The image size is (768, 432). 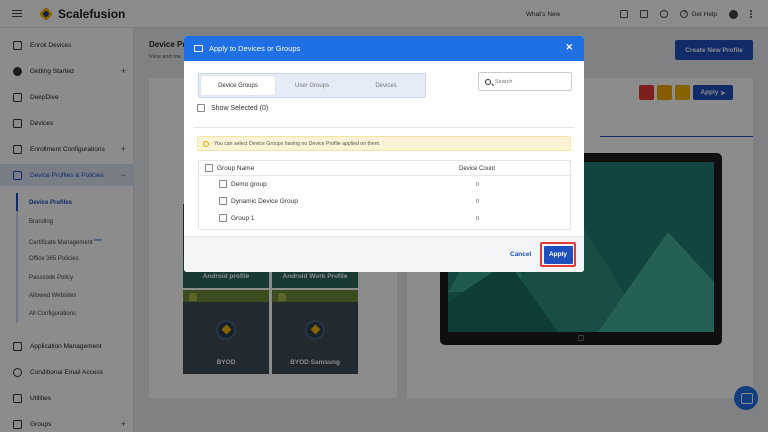 I want to click on apply-button: Apply, so click(x=558, y=254).